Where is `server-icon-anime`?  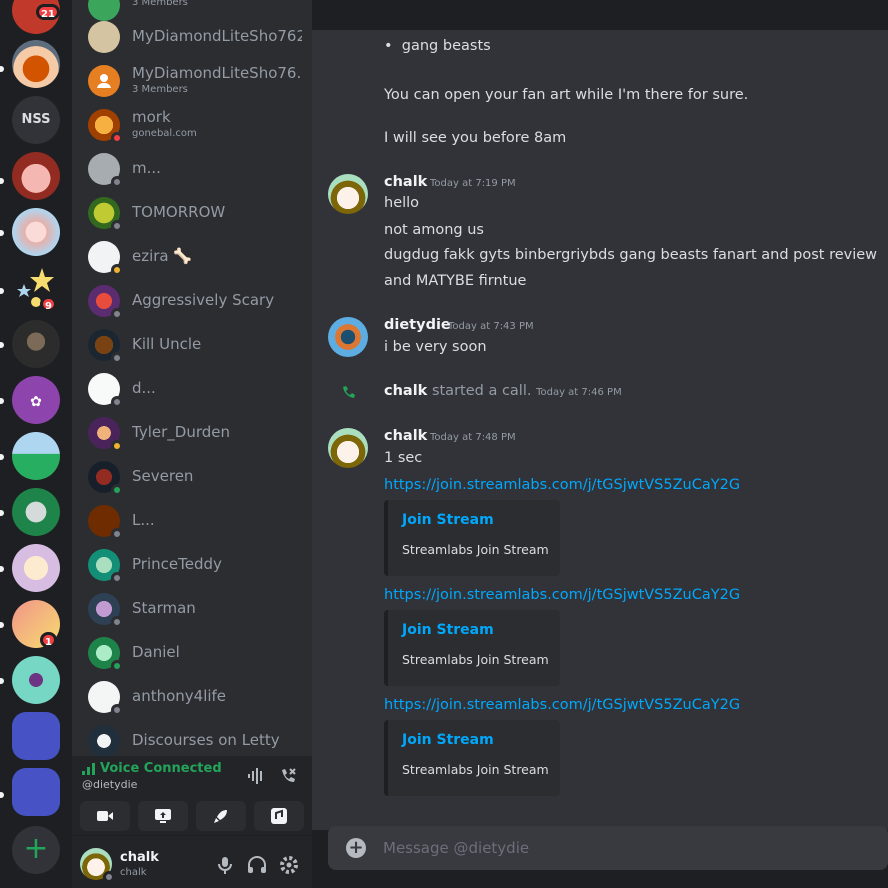
server-icon-anime is located at coordinates (36, 232).